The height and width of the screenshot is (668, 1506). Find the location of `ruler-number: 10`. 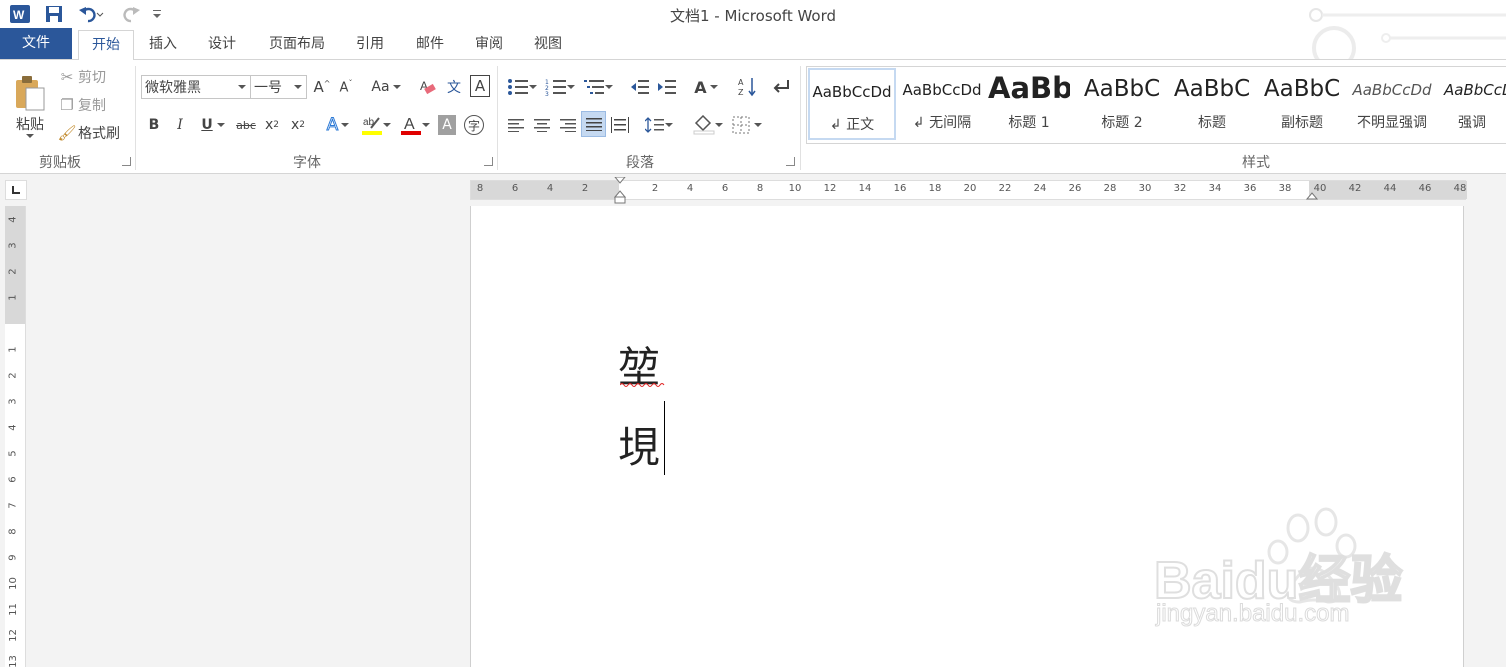

ruler-number: 10 is located at coordinates (795, 188).